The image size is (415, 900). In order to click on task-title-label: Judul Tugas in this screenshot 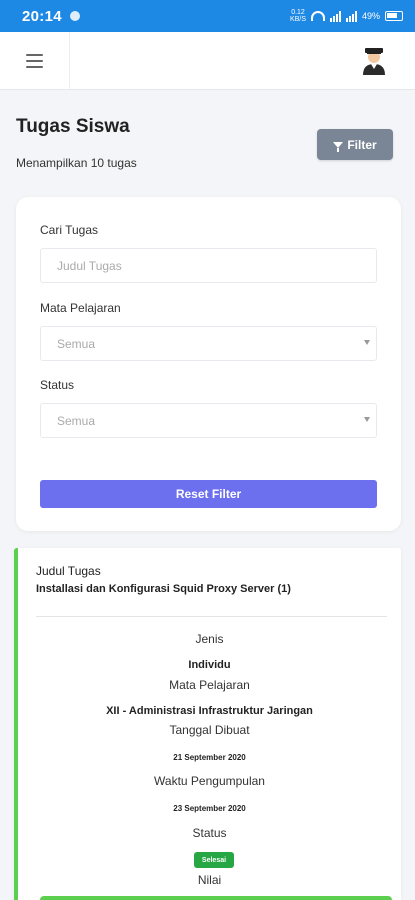, I will do `click(68, 571)`.